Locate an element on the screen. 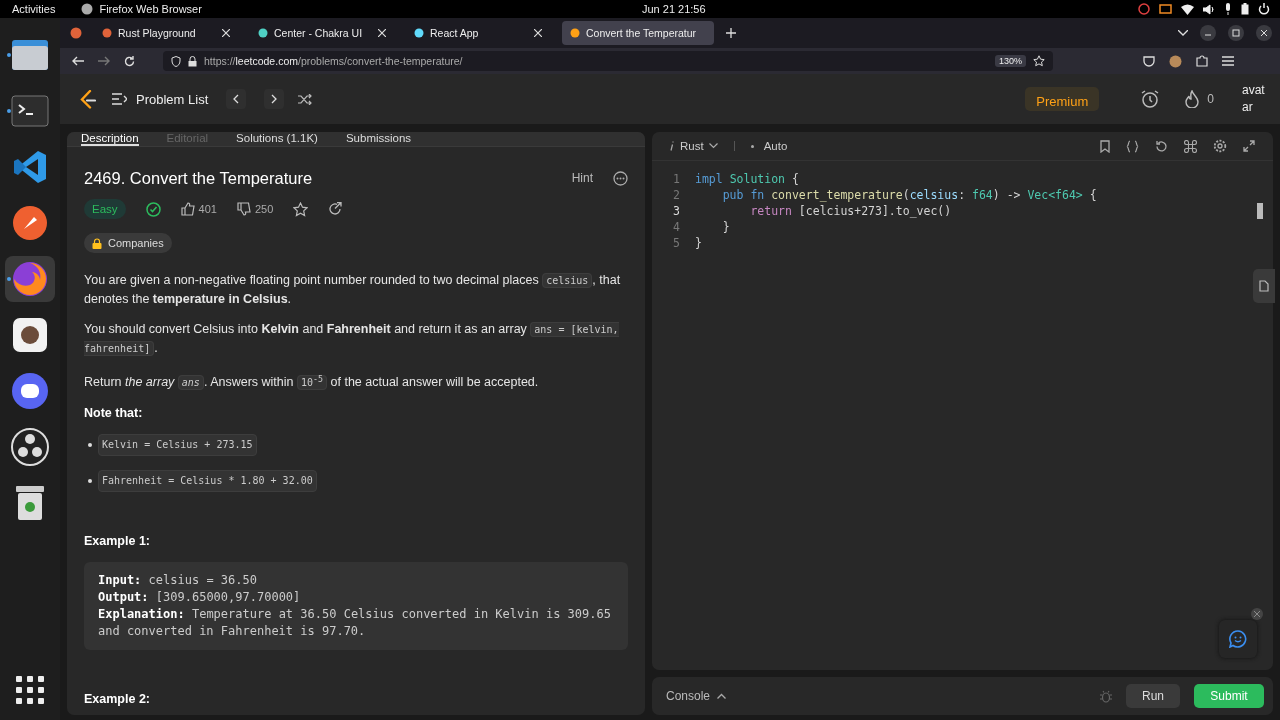 This screenshot has width=1280, height=720. app-grid-icon is located at coordinates (30, 690).